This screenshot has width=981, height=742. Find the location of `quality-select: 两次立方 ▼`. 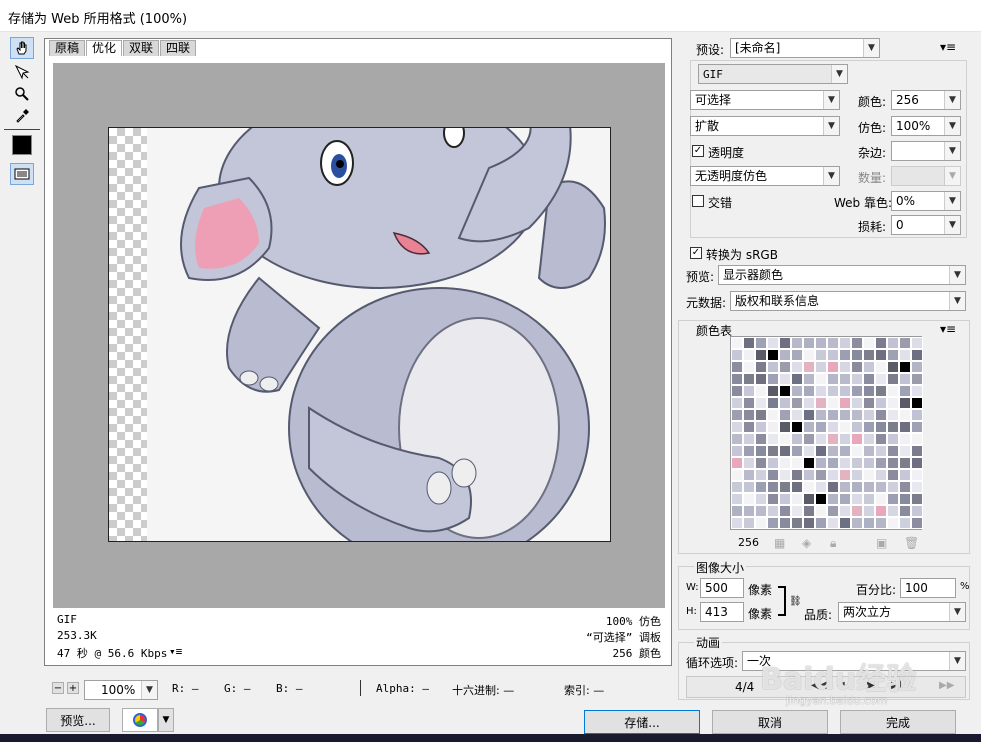

quality-select: 两次立方 ▼ is located at coordinates (902, 612).